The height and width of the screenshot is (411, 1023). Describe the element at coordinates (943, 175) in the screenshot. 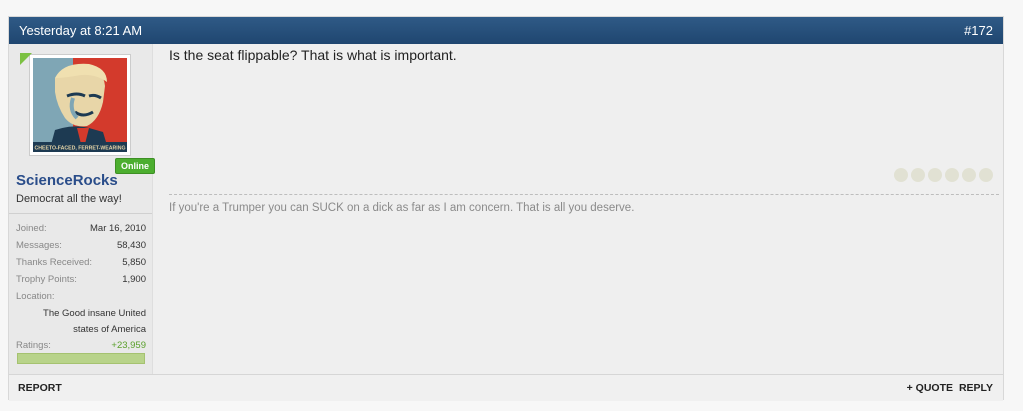

I see `reaction-icons` at that location.